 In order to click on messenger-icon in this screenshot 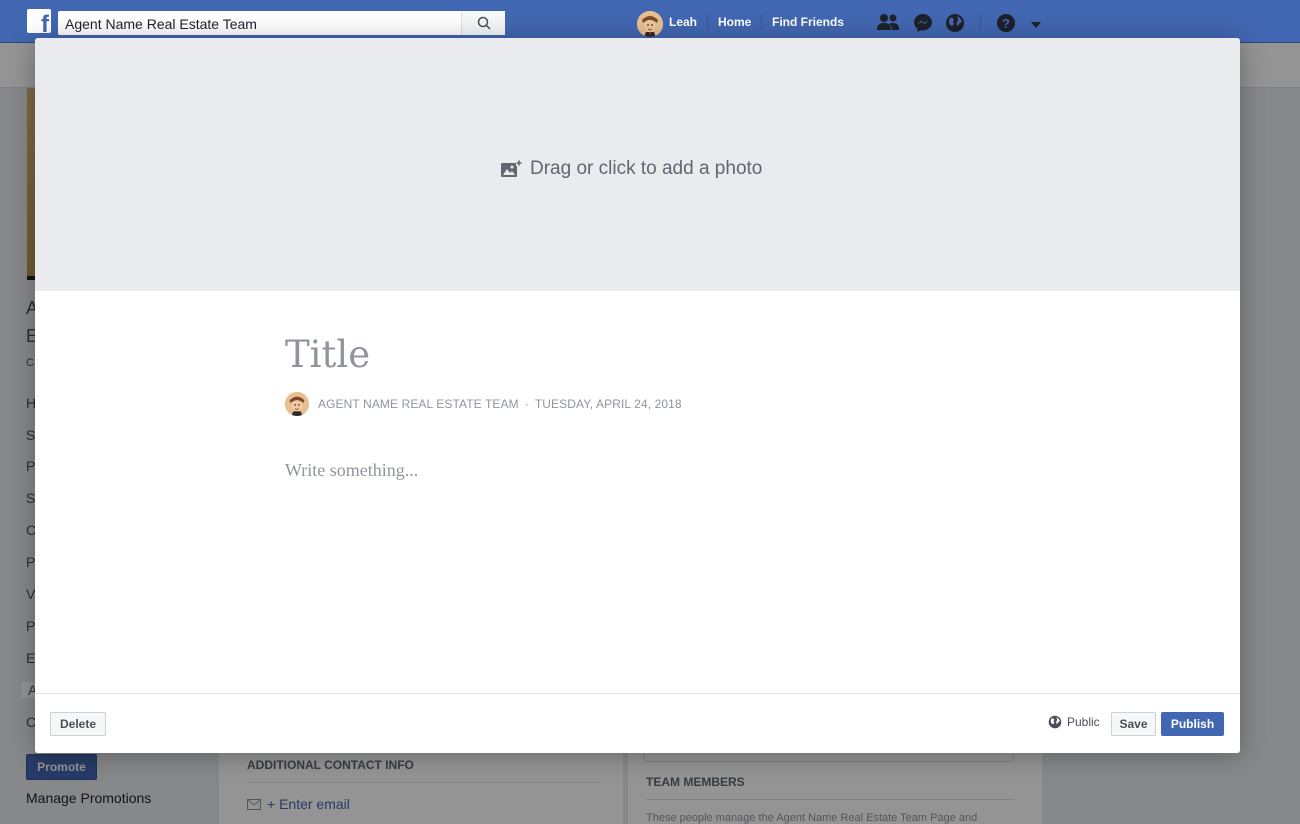, I will do `click(923, 24)`.